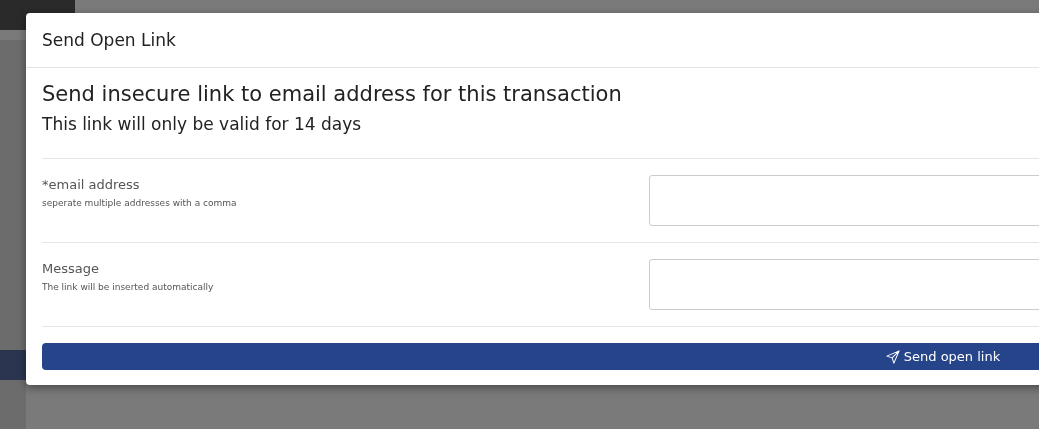 This screenshot has width=1039, height=429. Describe the element at coordinates (109, 40) in the screenshot. I see `dialog-title: Send Open Link` at that location.